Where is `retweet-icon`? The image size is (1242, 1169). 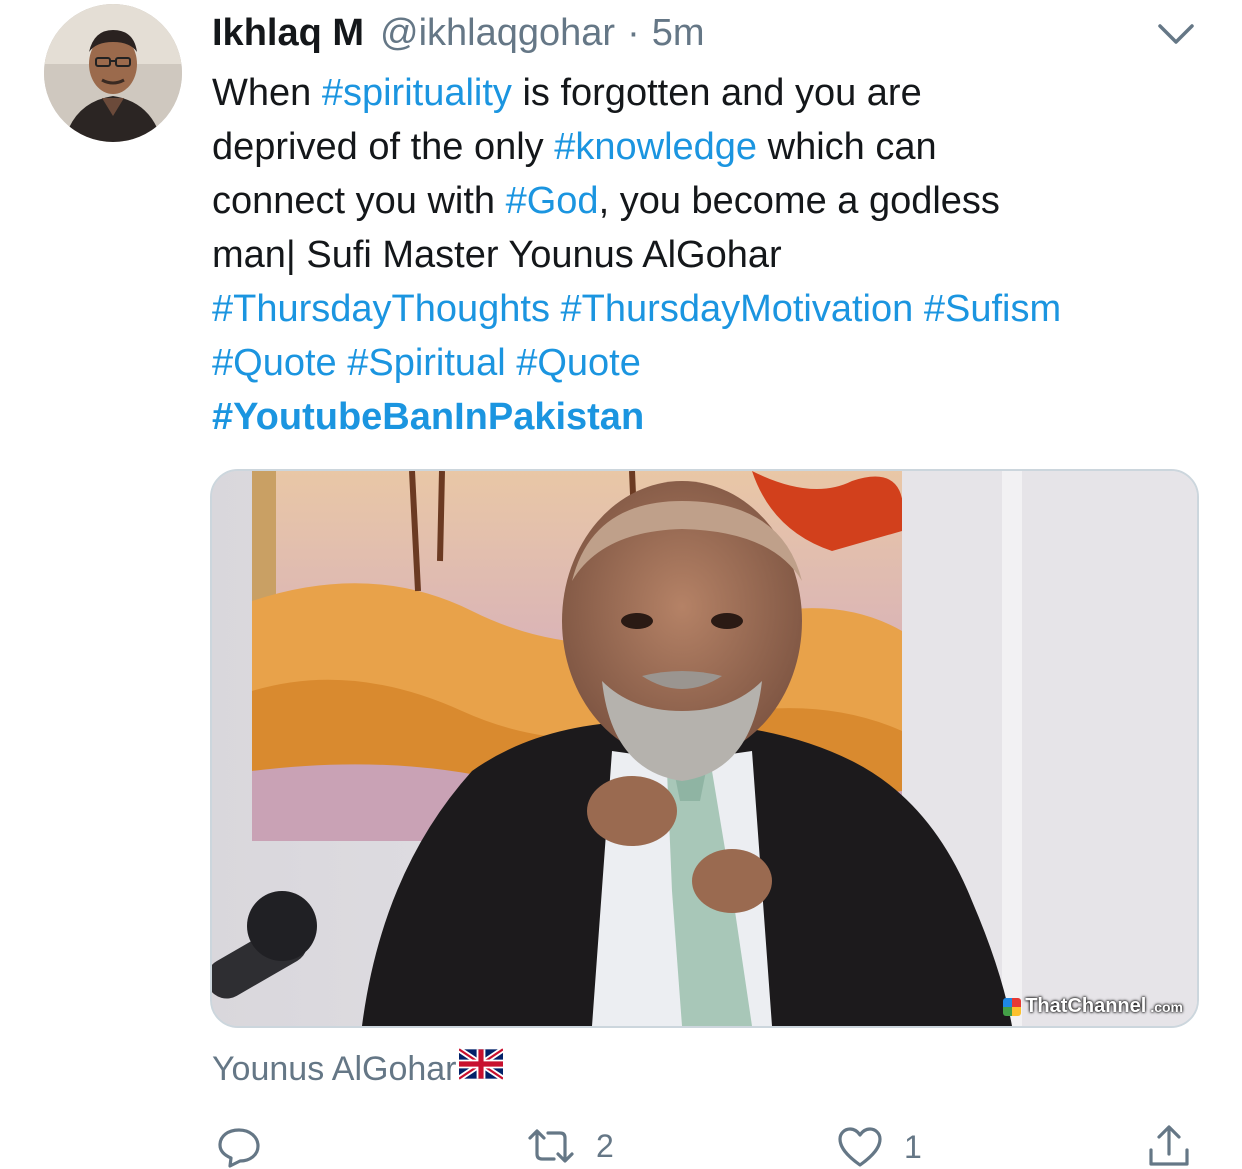
retweet-icon is located at coordinates (551, 1146).